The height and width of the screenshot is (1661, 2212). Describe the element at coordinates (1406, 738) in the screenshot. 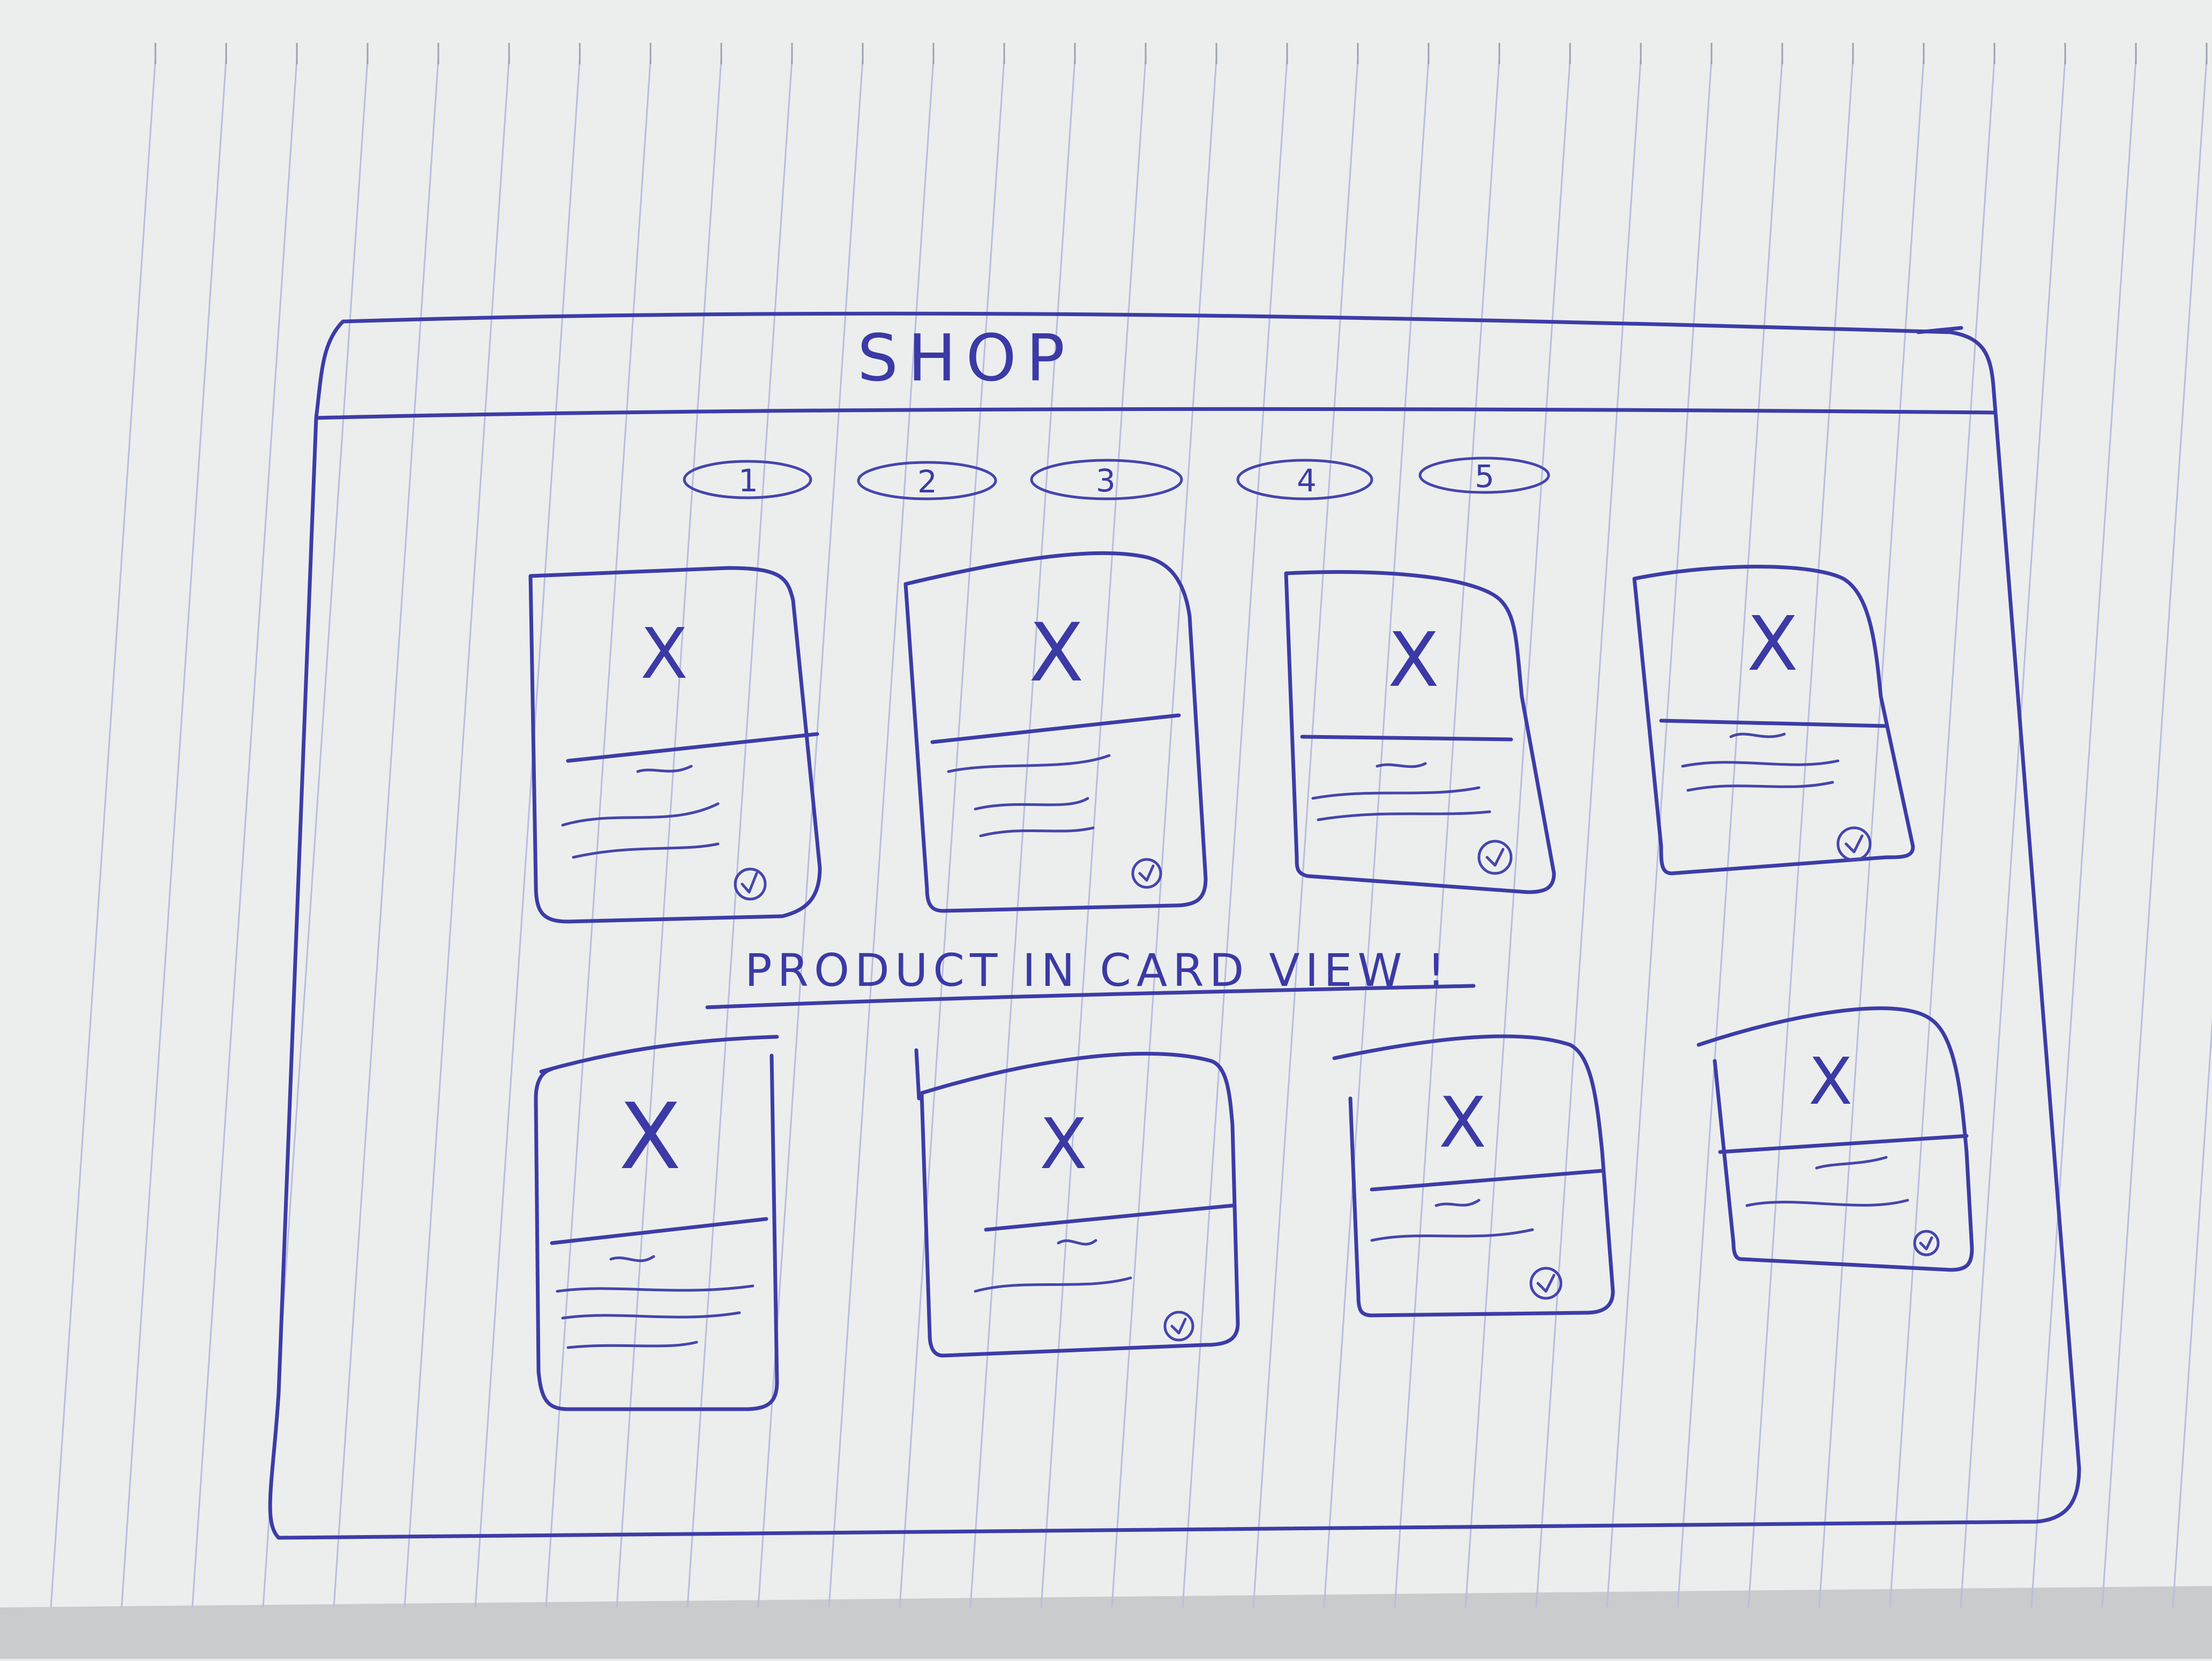

I see `card-divider` at that location.